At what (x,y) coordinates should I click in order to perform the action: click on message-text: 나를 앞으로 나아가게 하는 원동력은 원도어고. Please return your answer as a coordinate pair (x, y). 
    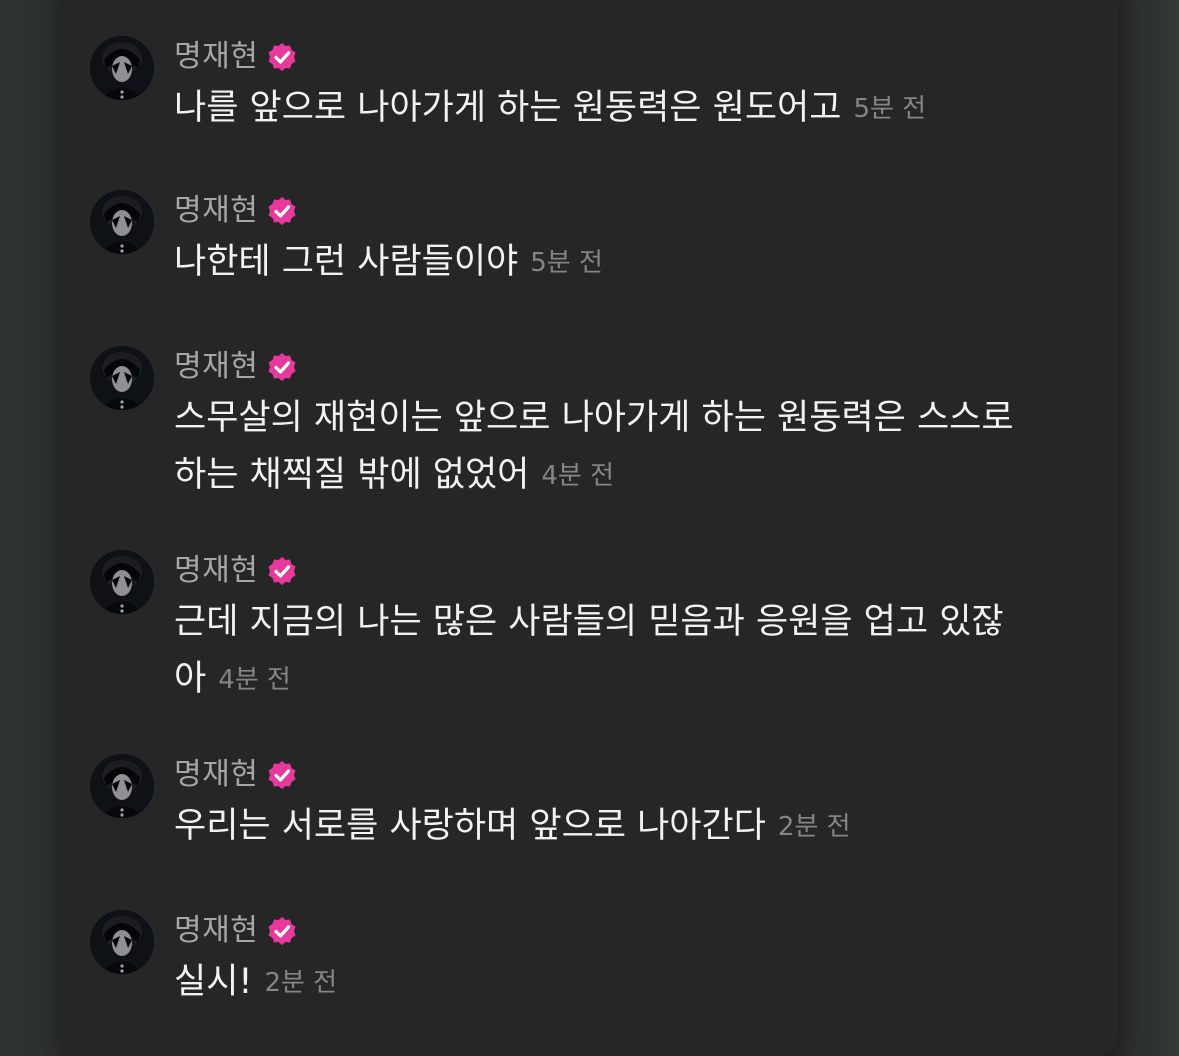
    Looking at the image, I should click on (508, 108).